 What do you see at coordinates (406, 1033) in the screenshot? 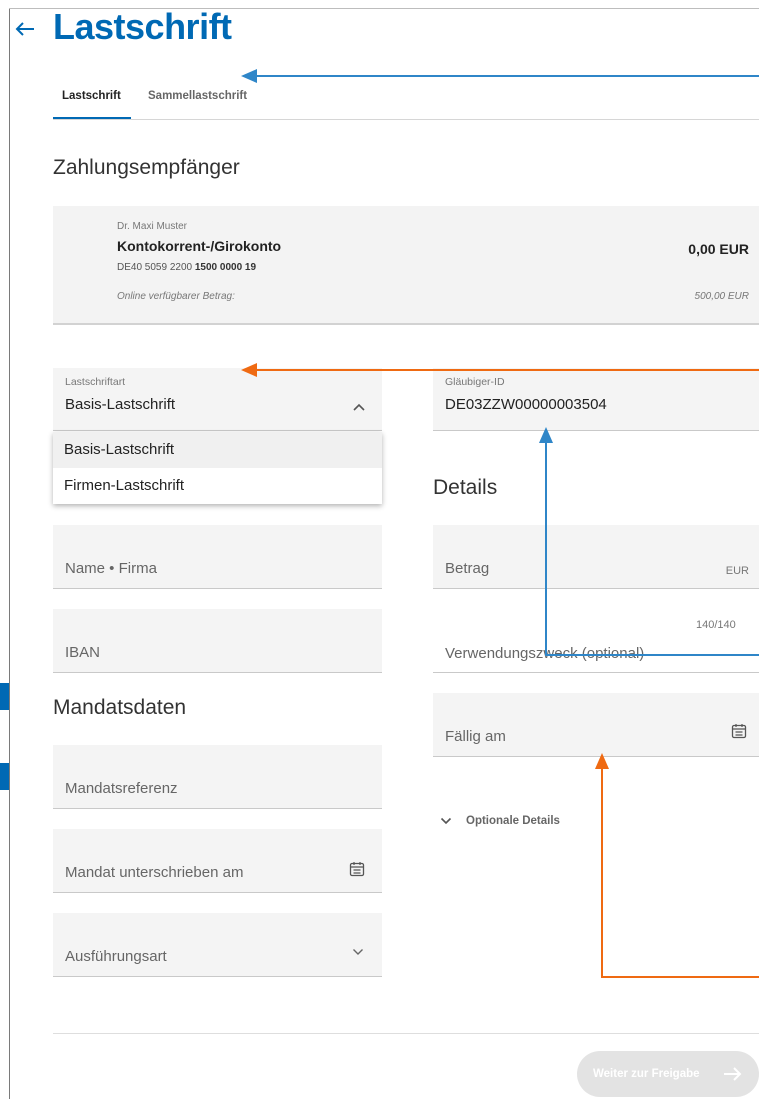
I see `footer-divider` at bounding box center [406, 1033].